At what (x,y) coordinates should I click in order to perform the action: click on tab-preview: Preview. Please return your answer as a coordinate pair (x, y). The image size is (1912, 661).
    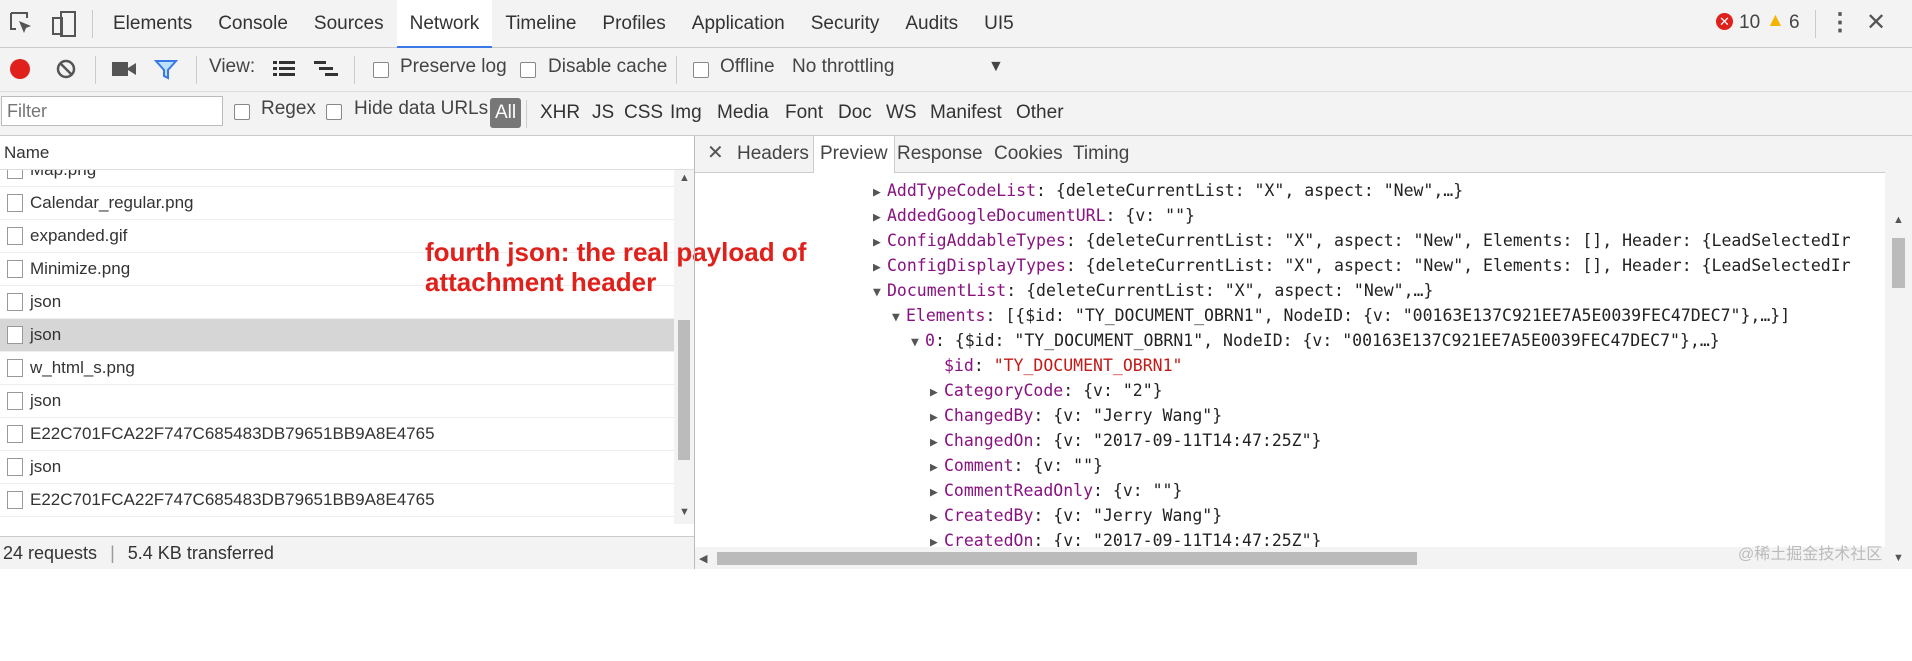
    Looking at the image, I should click on (854, 154).